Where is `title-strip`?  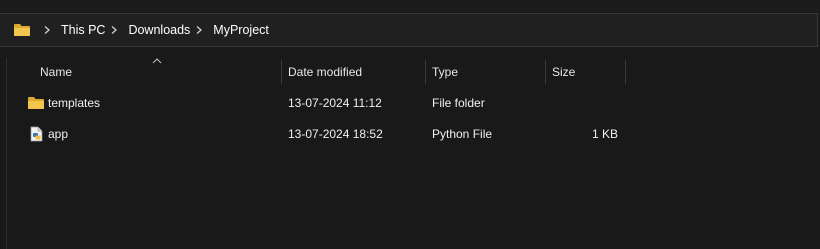 title-strip is located at coordinates (410, 6).